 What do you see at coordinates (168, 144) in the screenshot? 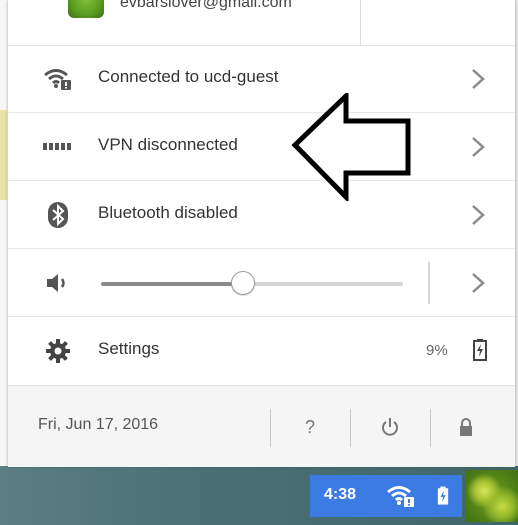
I see `vpn-label: VPN disconnected` at bounding box center [168, 144].